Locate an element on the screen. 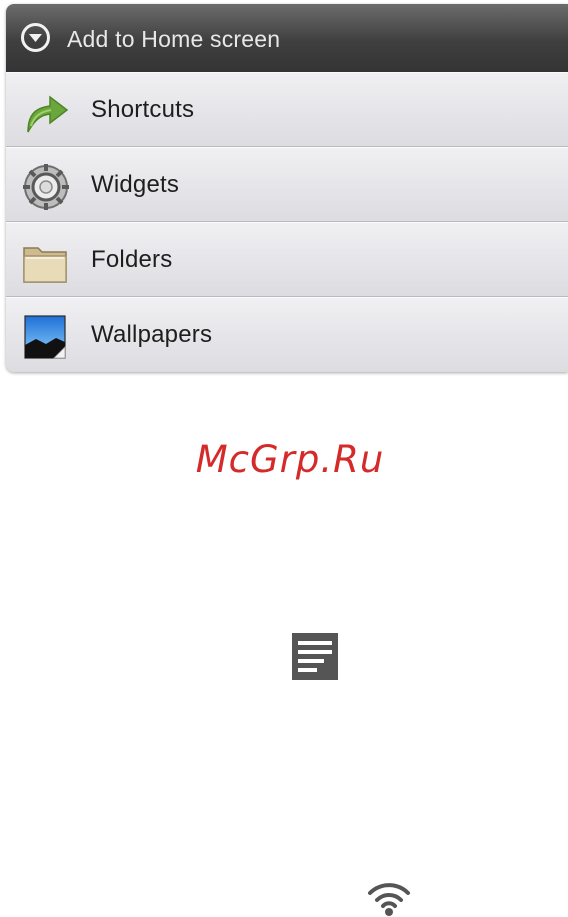  menu-item-widgets: Widgets is located at coordinates (287, 184).